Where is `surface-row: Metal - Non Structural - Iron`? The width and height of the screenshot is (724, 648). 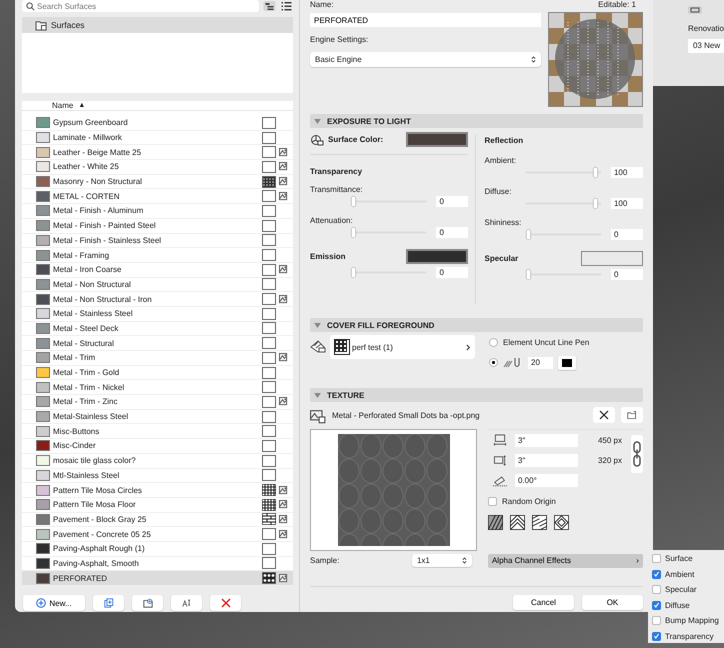
surface-row: Metal - Non Structural - Iron is located at coordinates (157, 299).